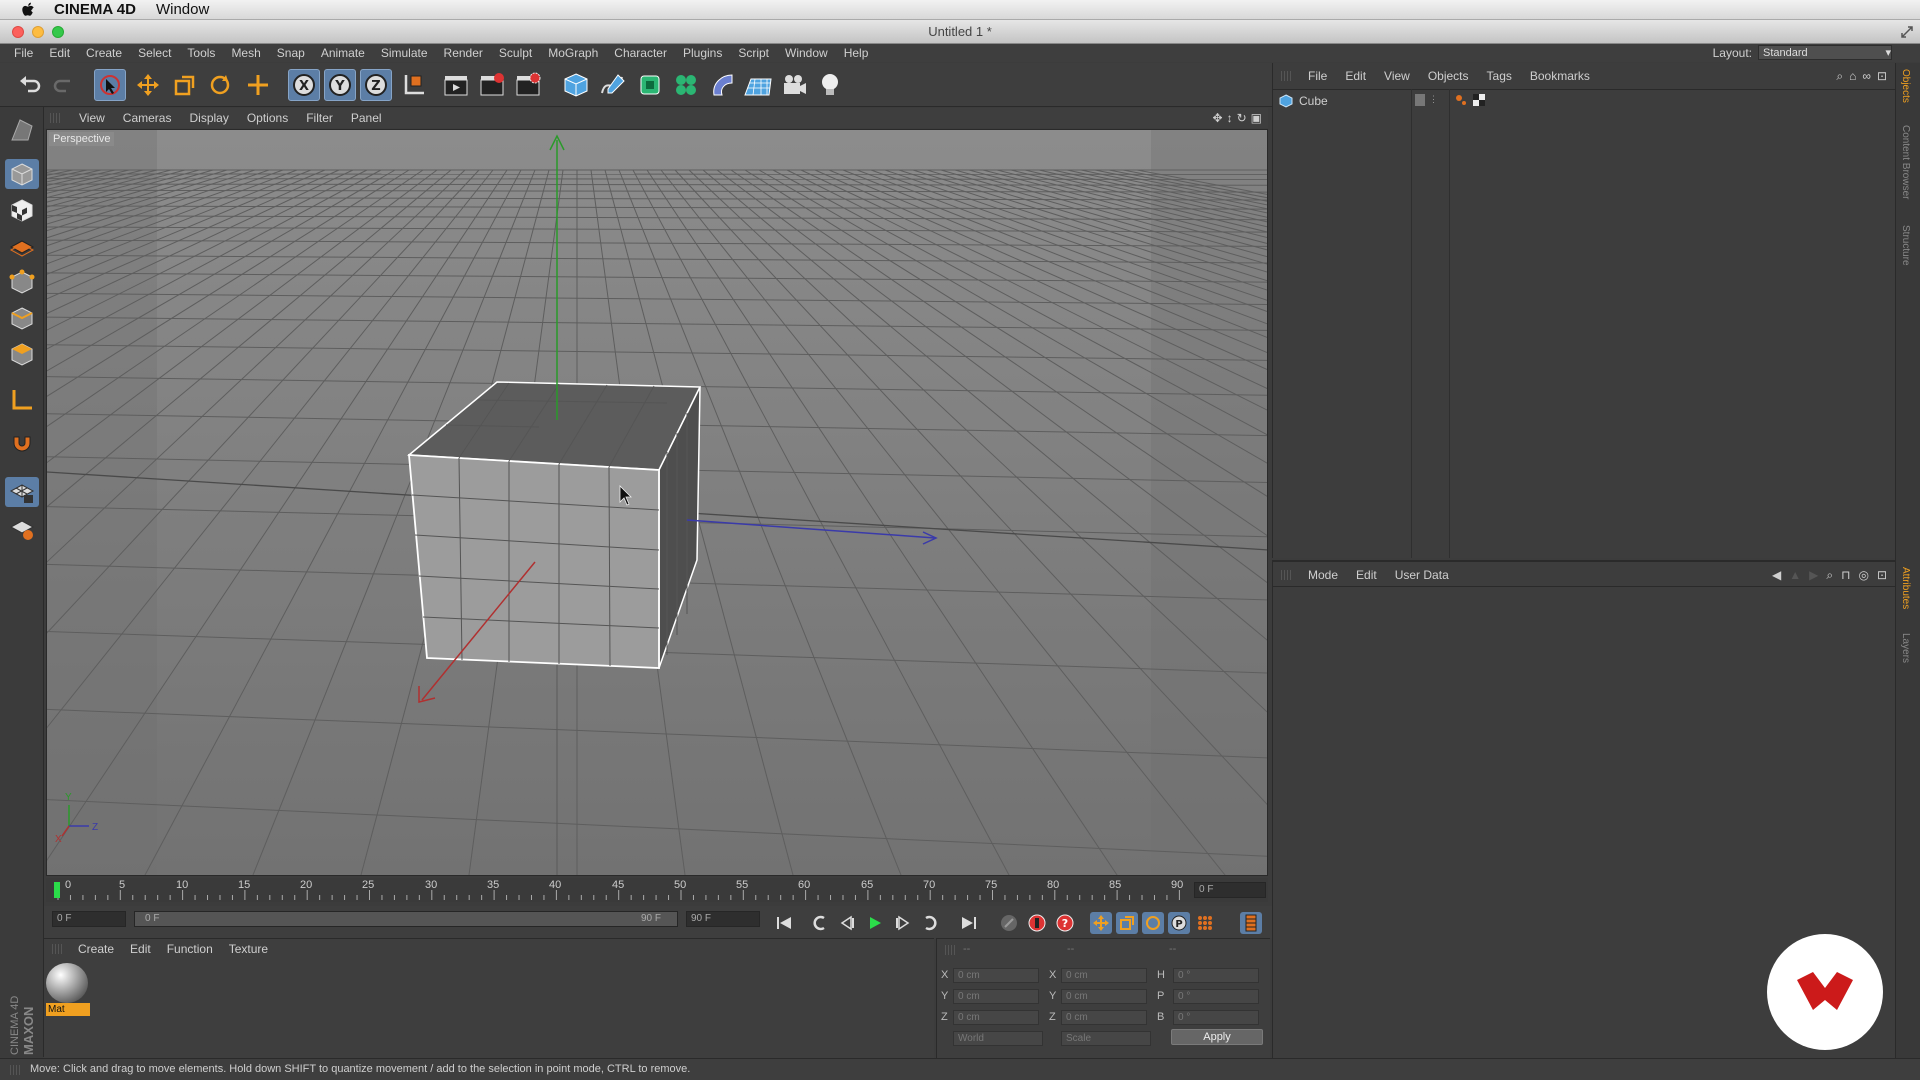 The height and width of the screenshot is (1080, 1920). Describe the element at coordinates (182, 9) in the screenshot. I see `window-menu: Window` at that location.